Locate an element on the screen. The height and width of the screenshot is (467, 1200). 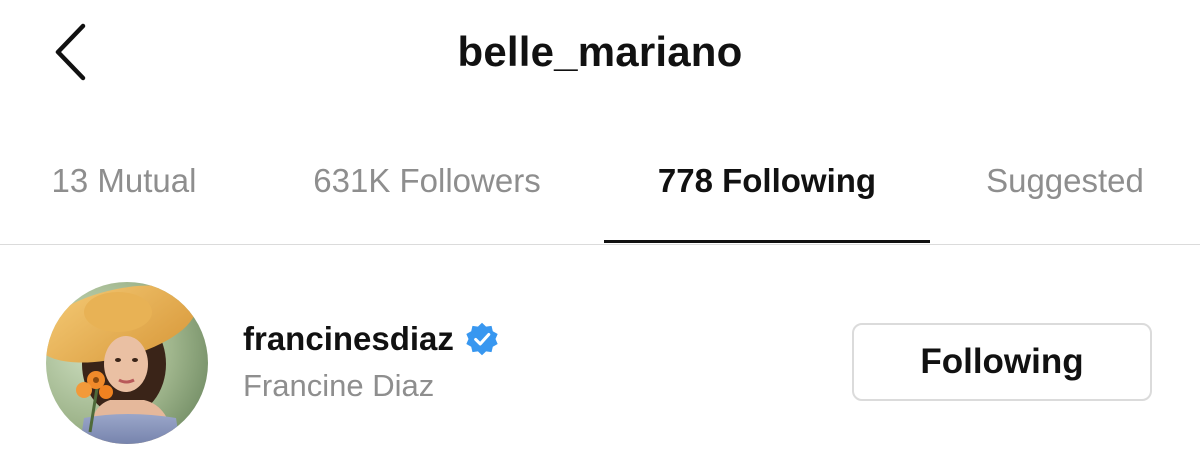
verified-badge-icon is located at coordinates (482, 339).